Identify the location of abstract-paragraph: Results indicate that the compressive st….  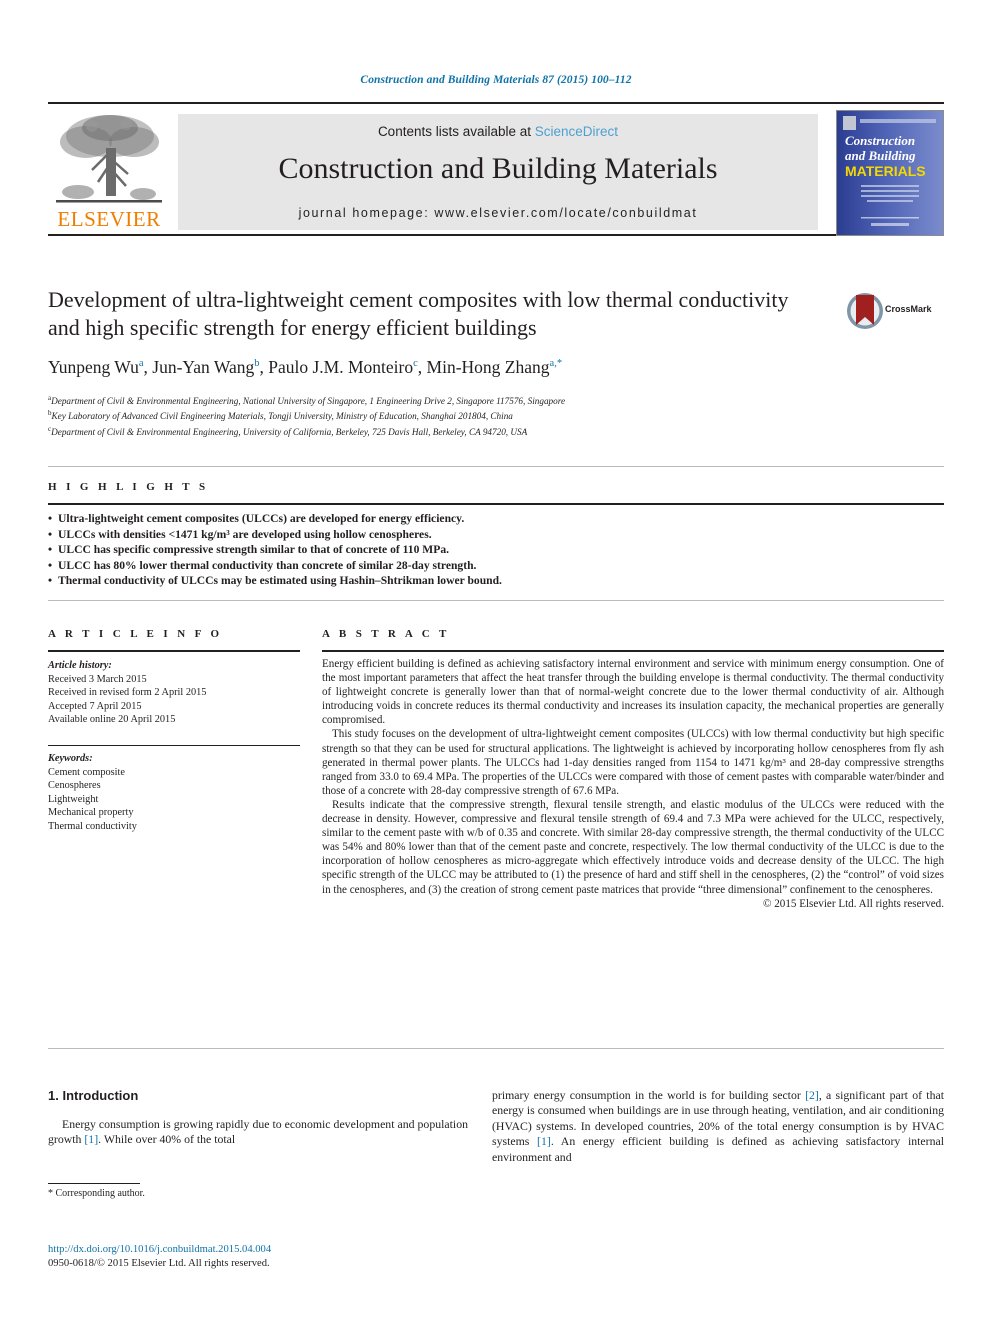
(633, 847).